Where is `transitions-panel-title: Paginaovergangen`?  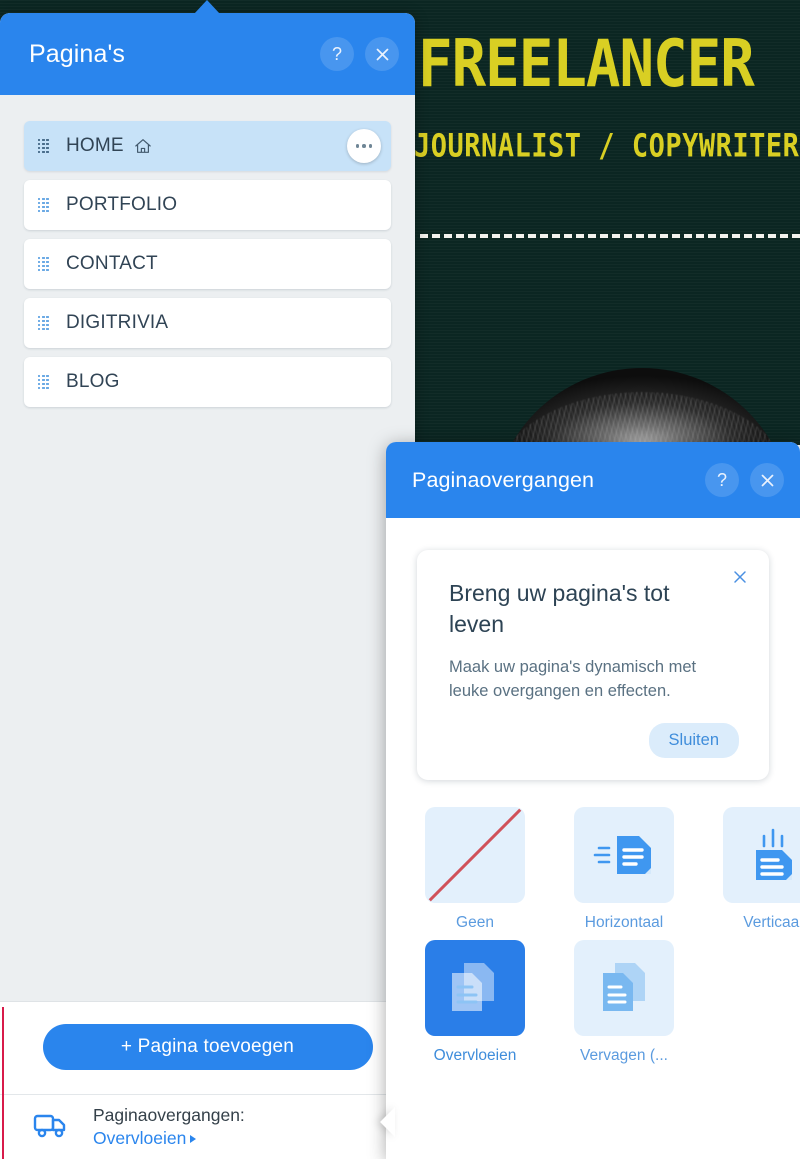
transitions-panel-title: Paginaovergangen is located at coordinates (503, 479).